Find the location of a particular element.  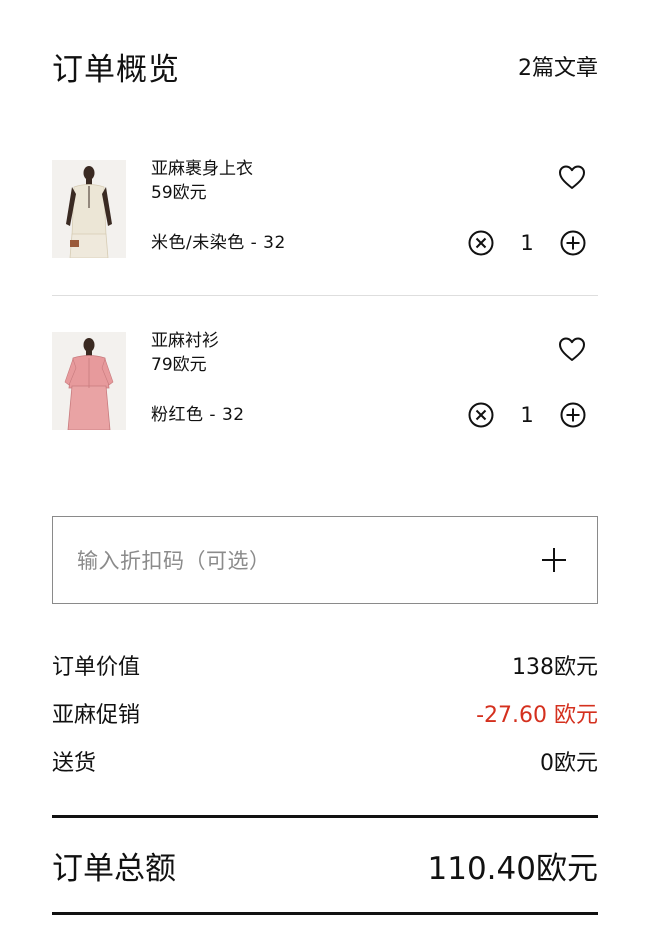

order-value-row: 订单价值 138欧元 is located at coordinates (325, 665).